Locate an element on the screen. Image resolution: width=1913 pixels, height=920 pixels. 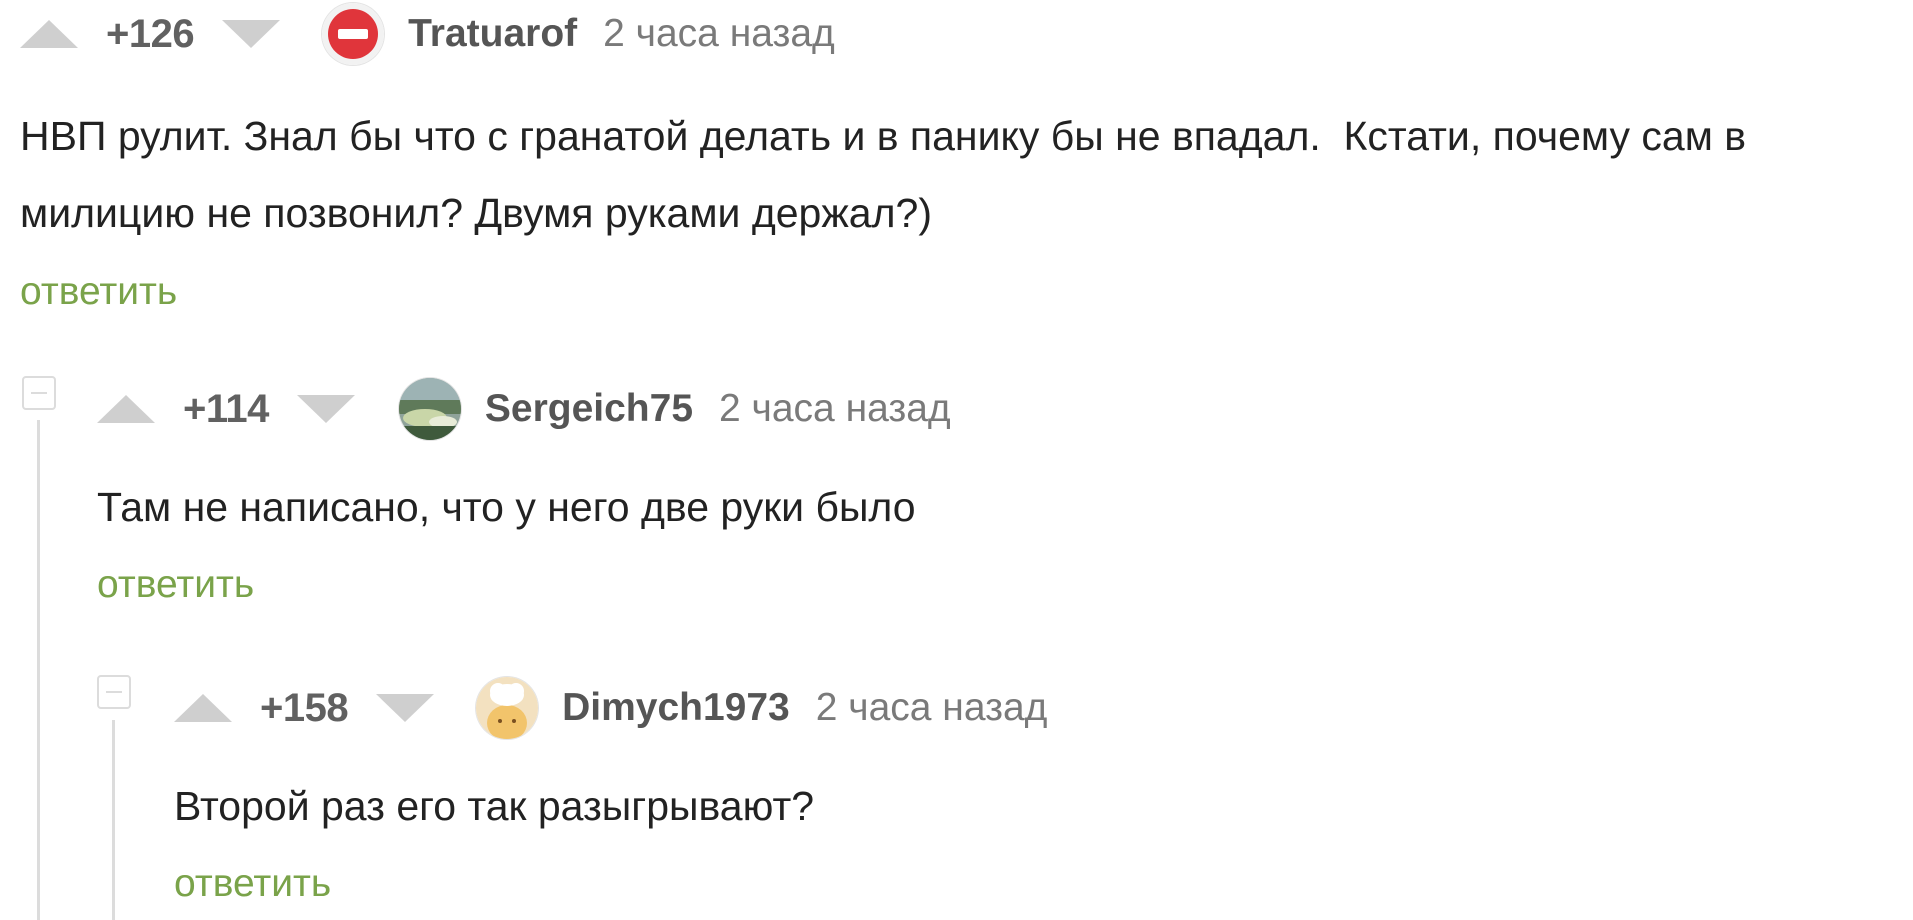
comment-text: Второй раз его так разыгрывают? is located at coordinates (494, 806).